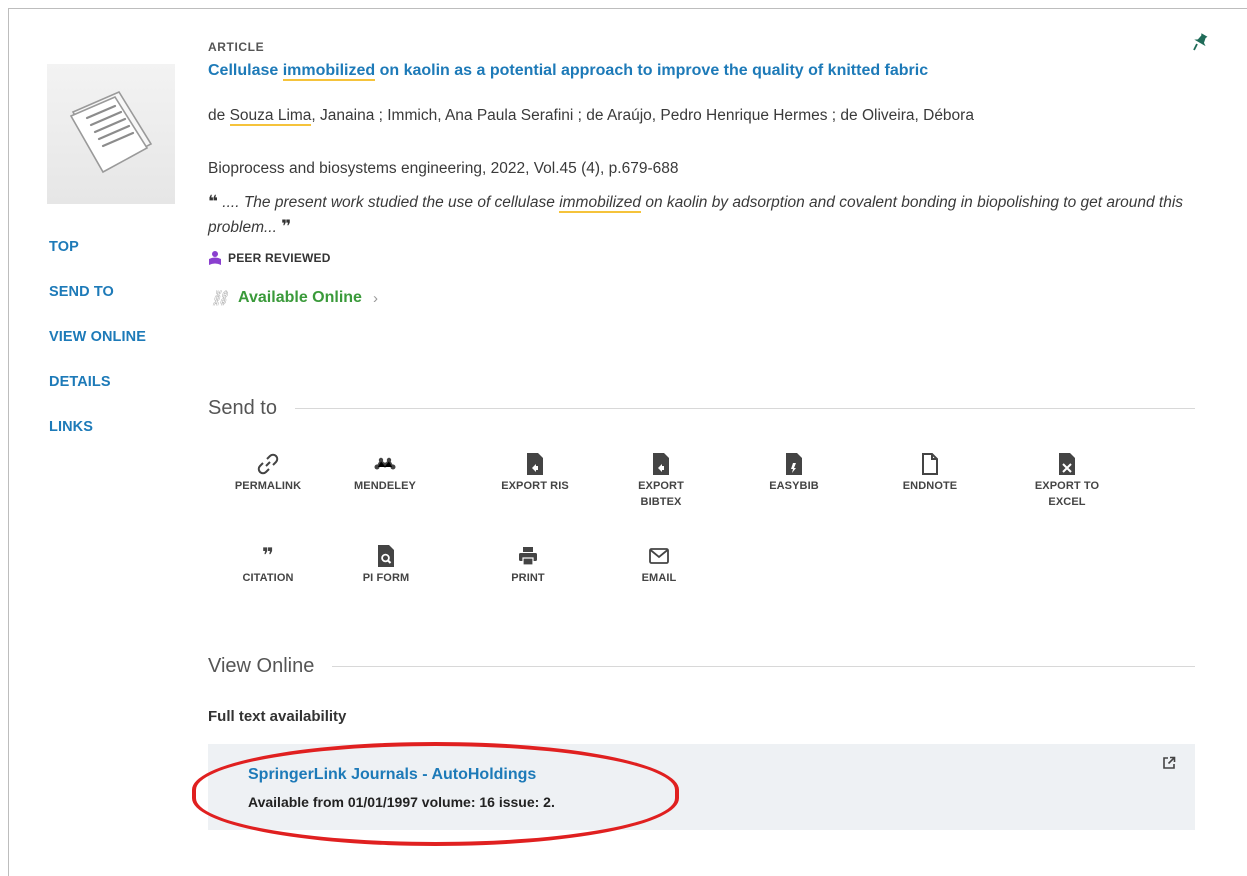 This screenshot has width=1247, height=876. I want to click on close-quote-icon: ❞, so click(286, 226).